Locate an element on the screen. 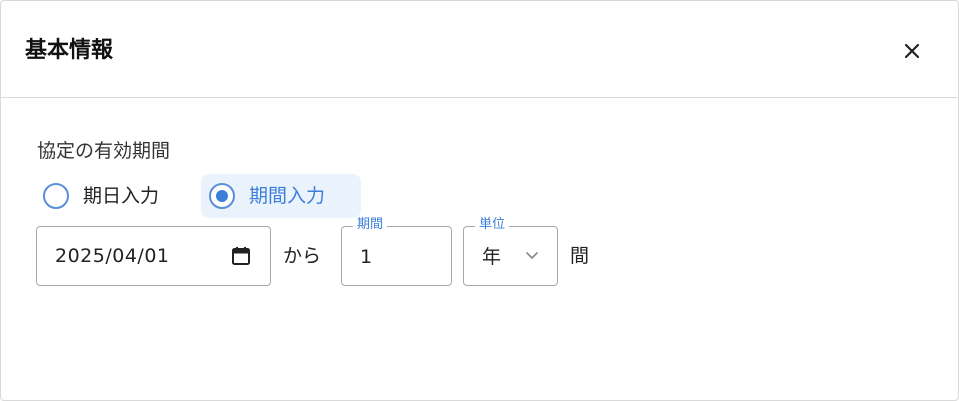 The width and height of the screenshot is (959, 401). radio-button-date-input is located at coordinates (56, 196).